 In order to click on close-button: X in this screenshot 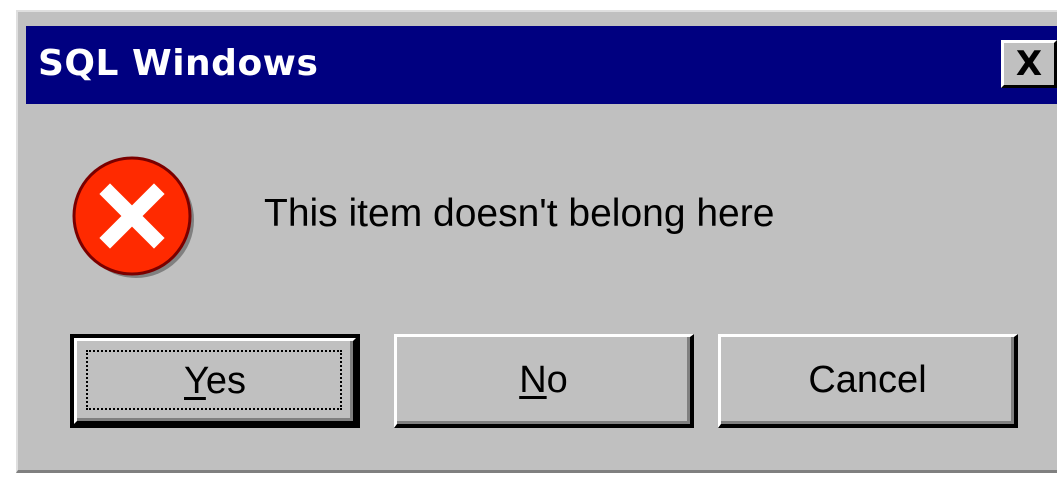, I will do `click(1029, 64)`.